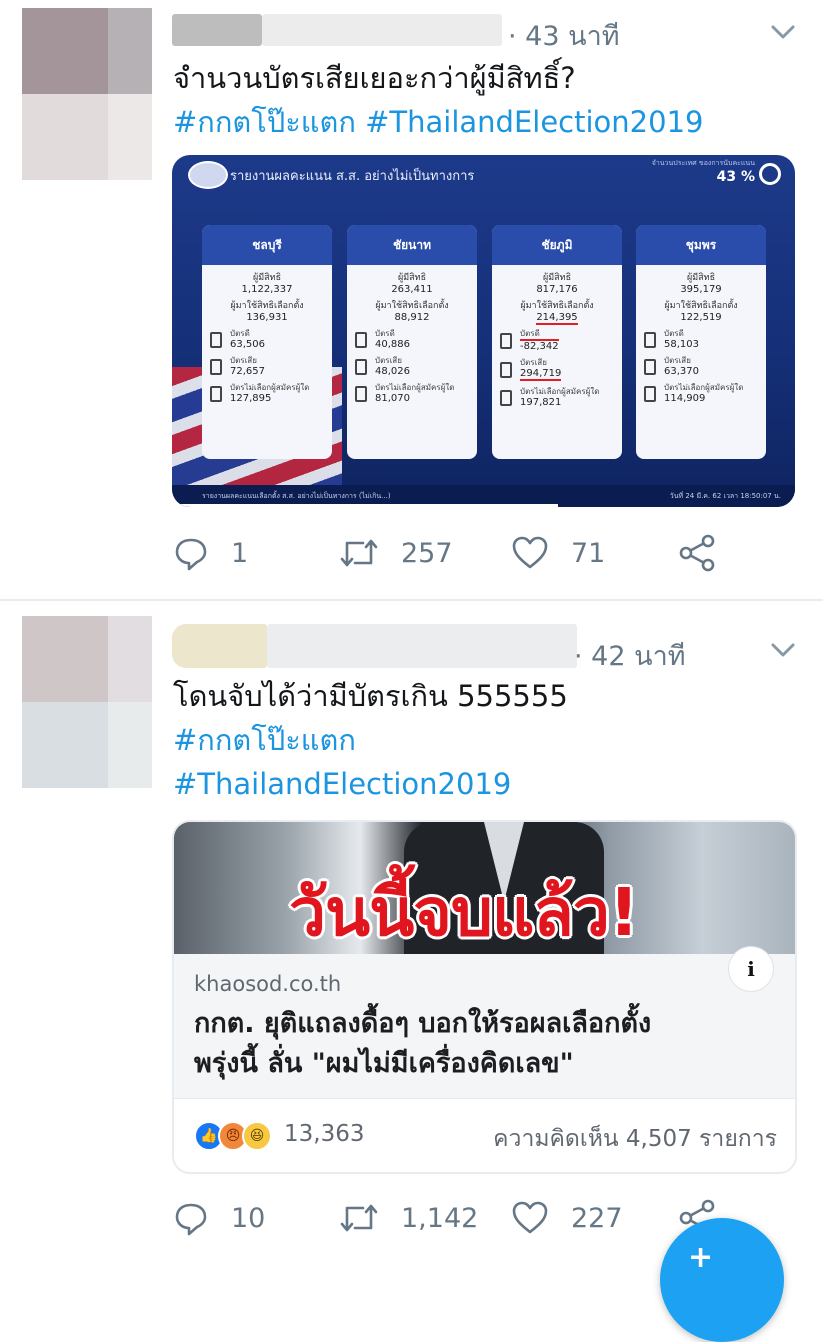 This screenshot has height=1342, width=823. I want to click on like-count: 227, so click(597, 1218).